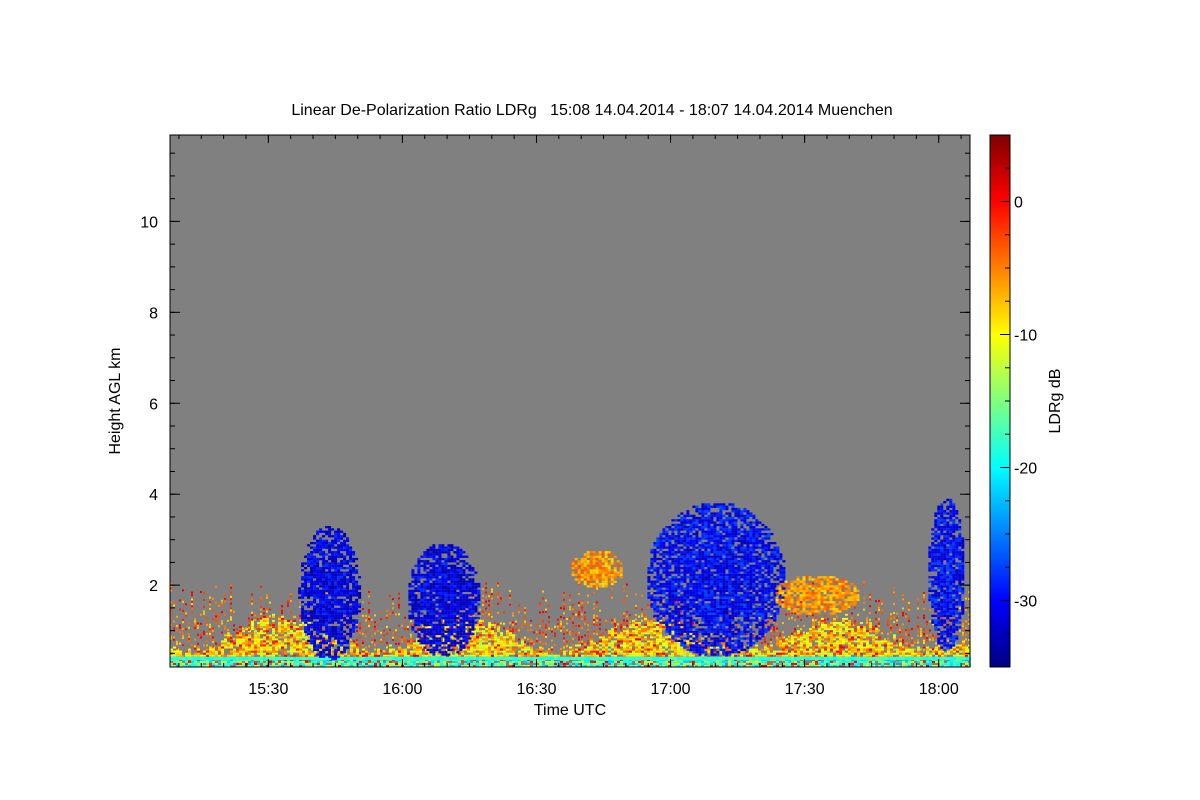  Describe the element at coordinates (153, 313) in the screenshot. I see `y-tick-label: 8` at that location.